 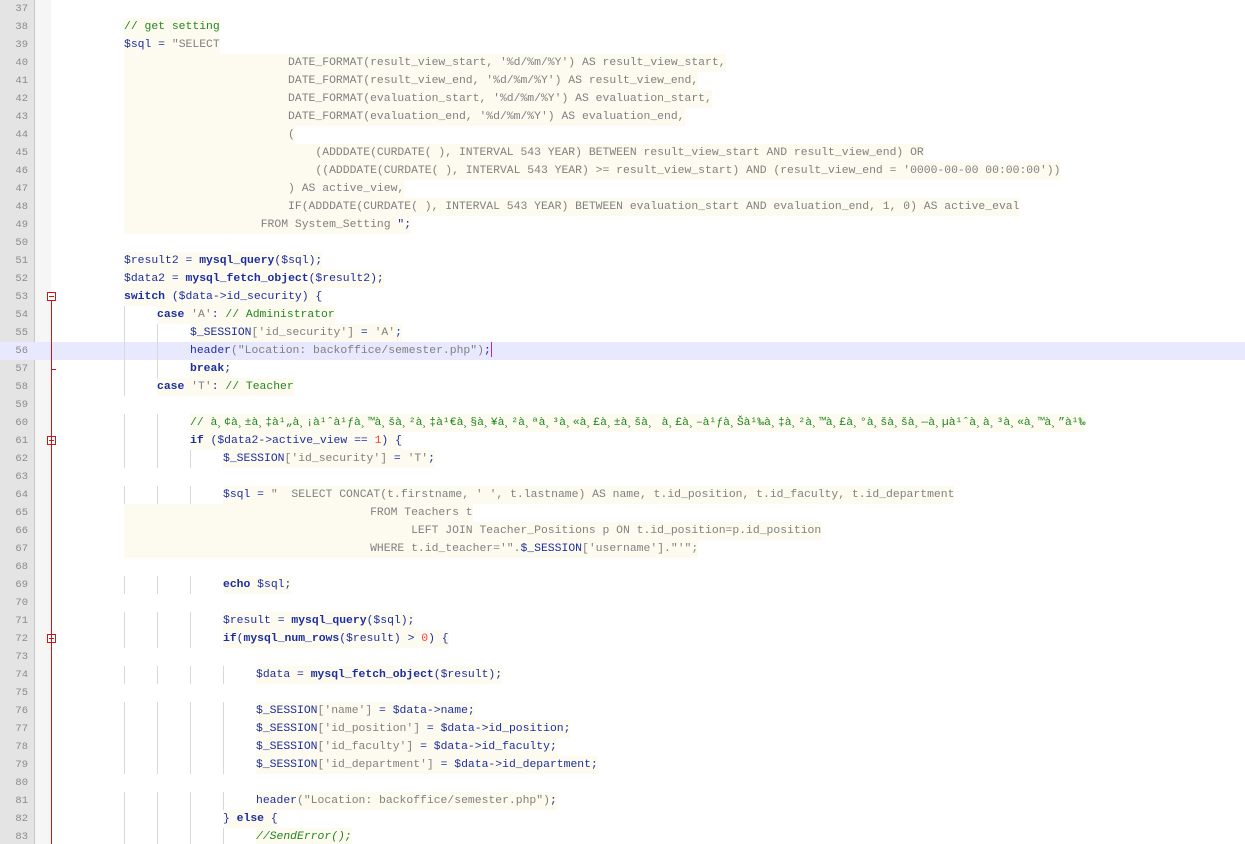 What do you see at coordinates (21, 423) in the screenshot?
I see `line-number: 60` at bounding box center [21, 423].